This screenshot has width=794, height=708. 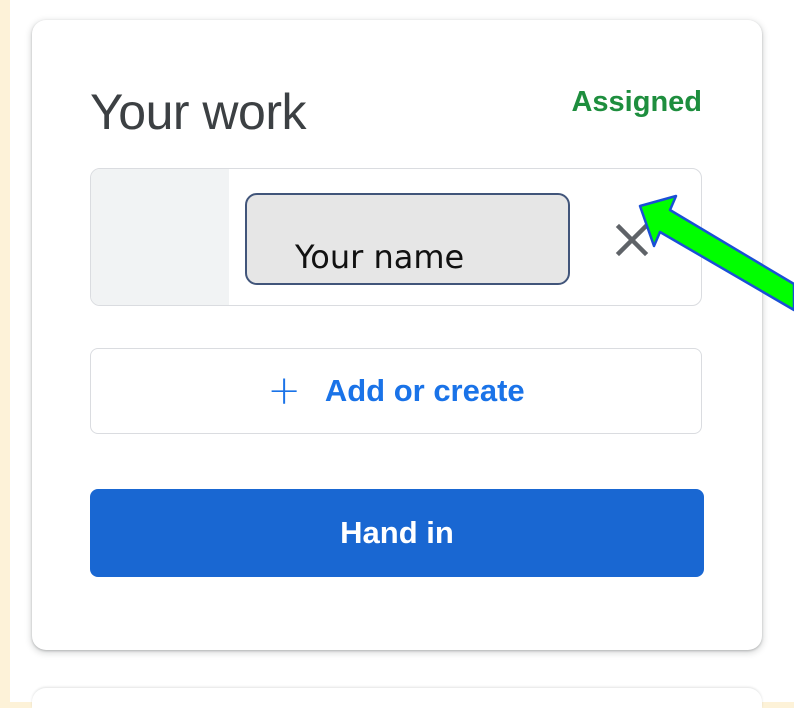 I want to click on plus-icon: +, so click(x=284, y=391).